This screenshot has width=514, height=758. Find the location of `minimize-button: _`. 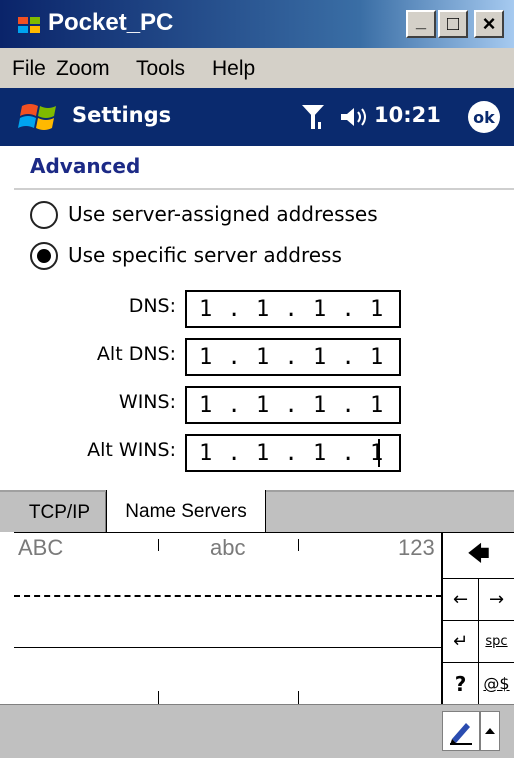

minimize-button: _ is located at coordinates (421, 24).